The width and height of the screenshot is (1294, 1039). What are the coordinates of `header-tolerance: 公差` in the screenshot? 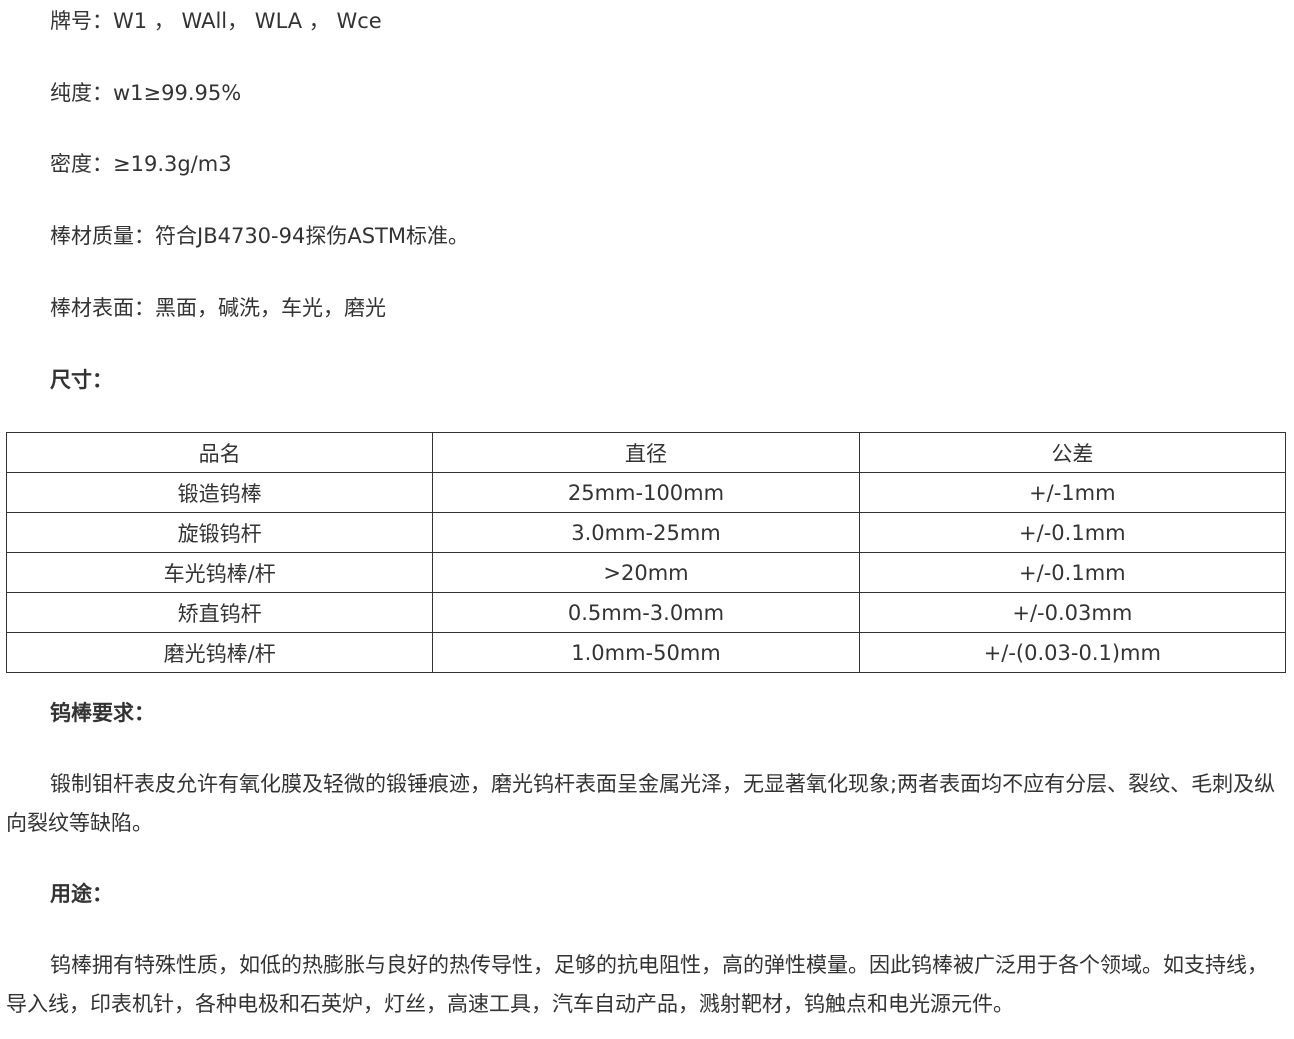 It's located at (1072, 452).